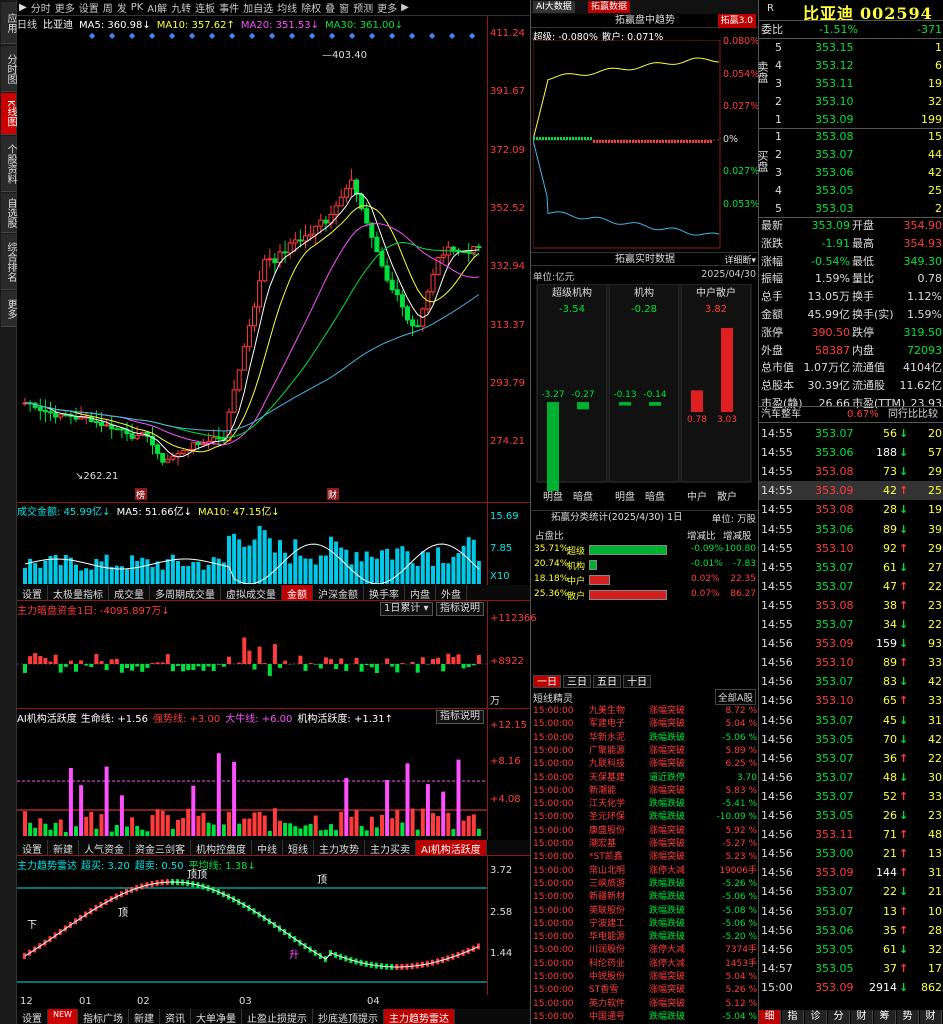  I want to click on sprite-row: 15:00:00 英力软件 涨幅突破 5.12 %, so click(645, 1004).